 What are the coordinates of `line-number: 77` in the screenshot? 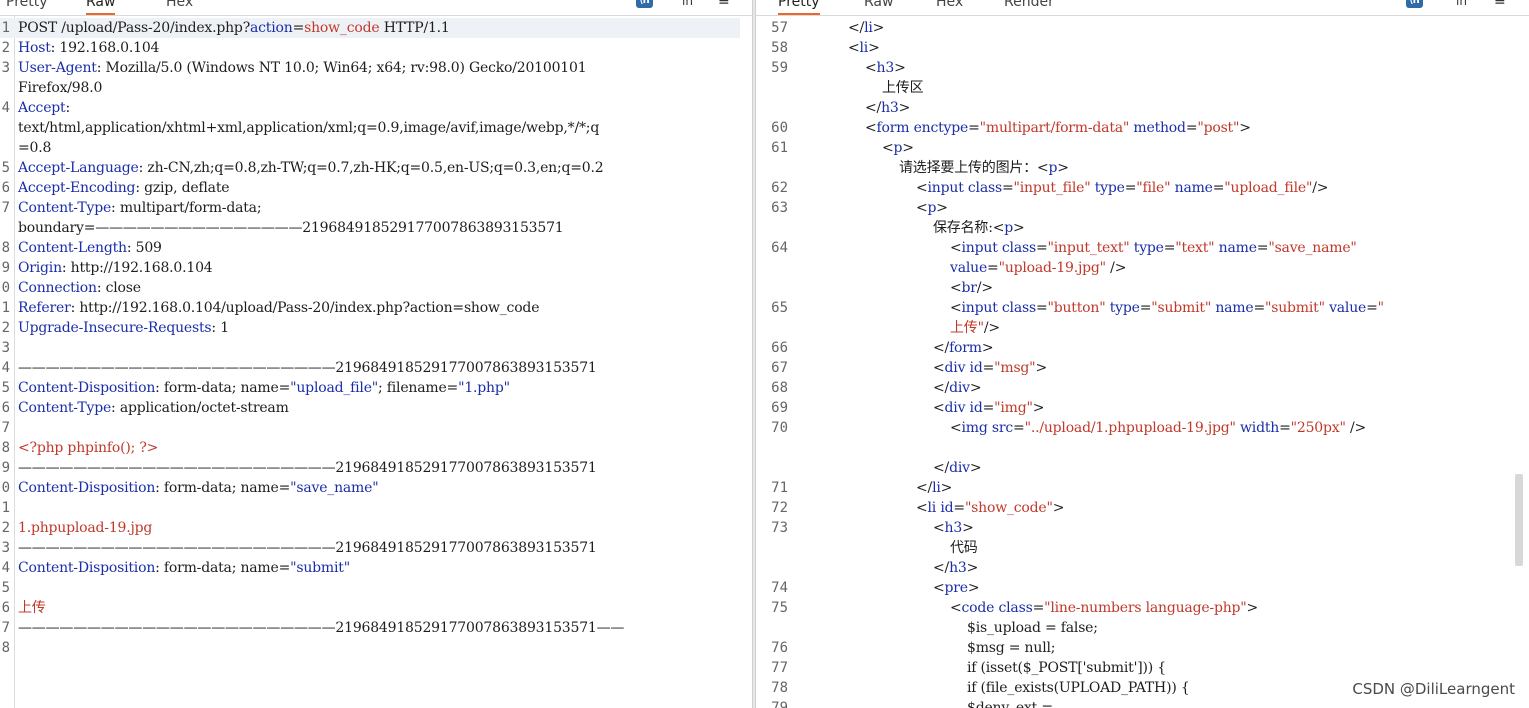 It's located at (779, 668).